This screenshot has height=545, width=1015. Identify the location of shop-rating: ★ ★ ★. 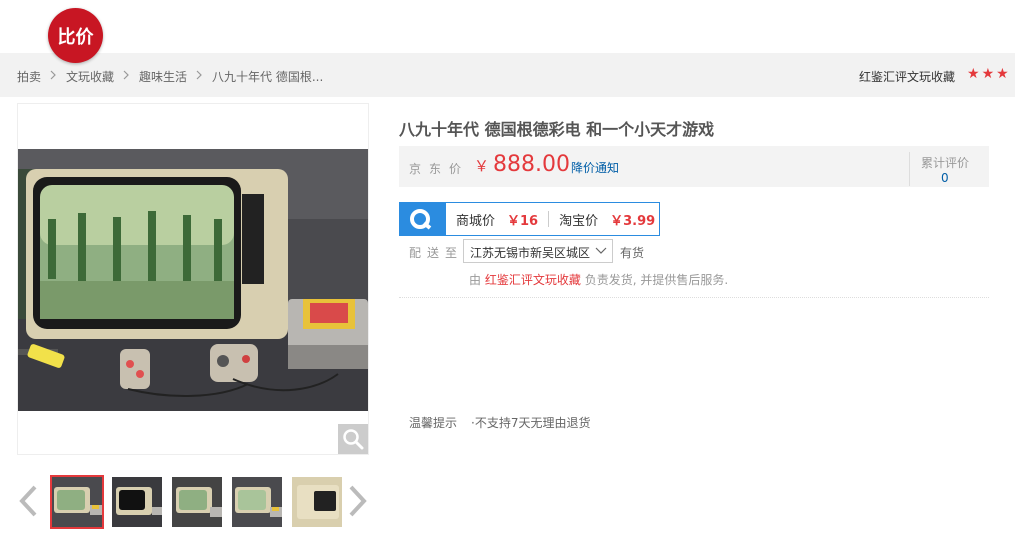
(988, 74).